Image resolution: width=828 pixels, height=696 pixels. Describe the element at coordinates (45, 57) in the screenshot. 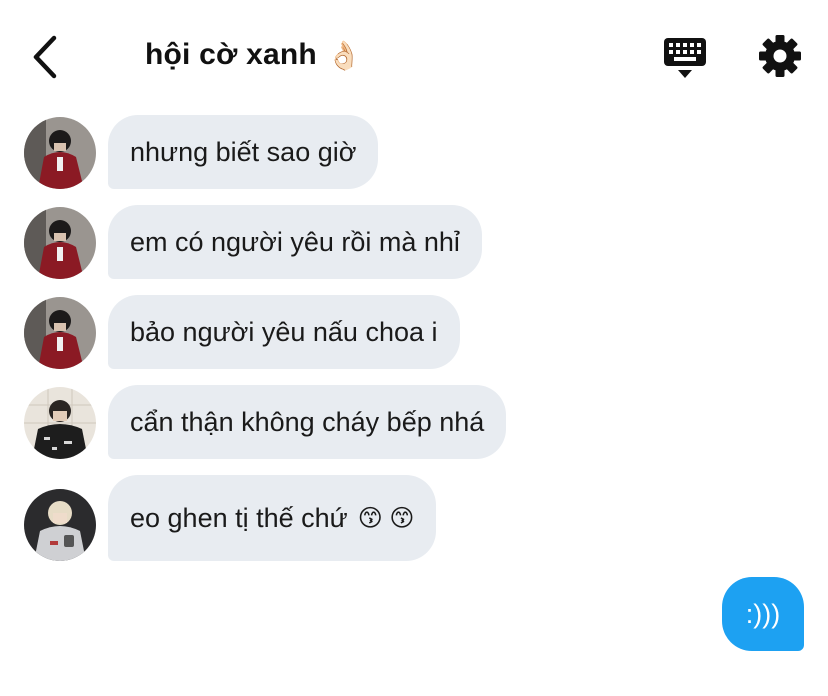

I see `chevron-left-icon` at that location.